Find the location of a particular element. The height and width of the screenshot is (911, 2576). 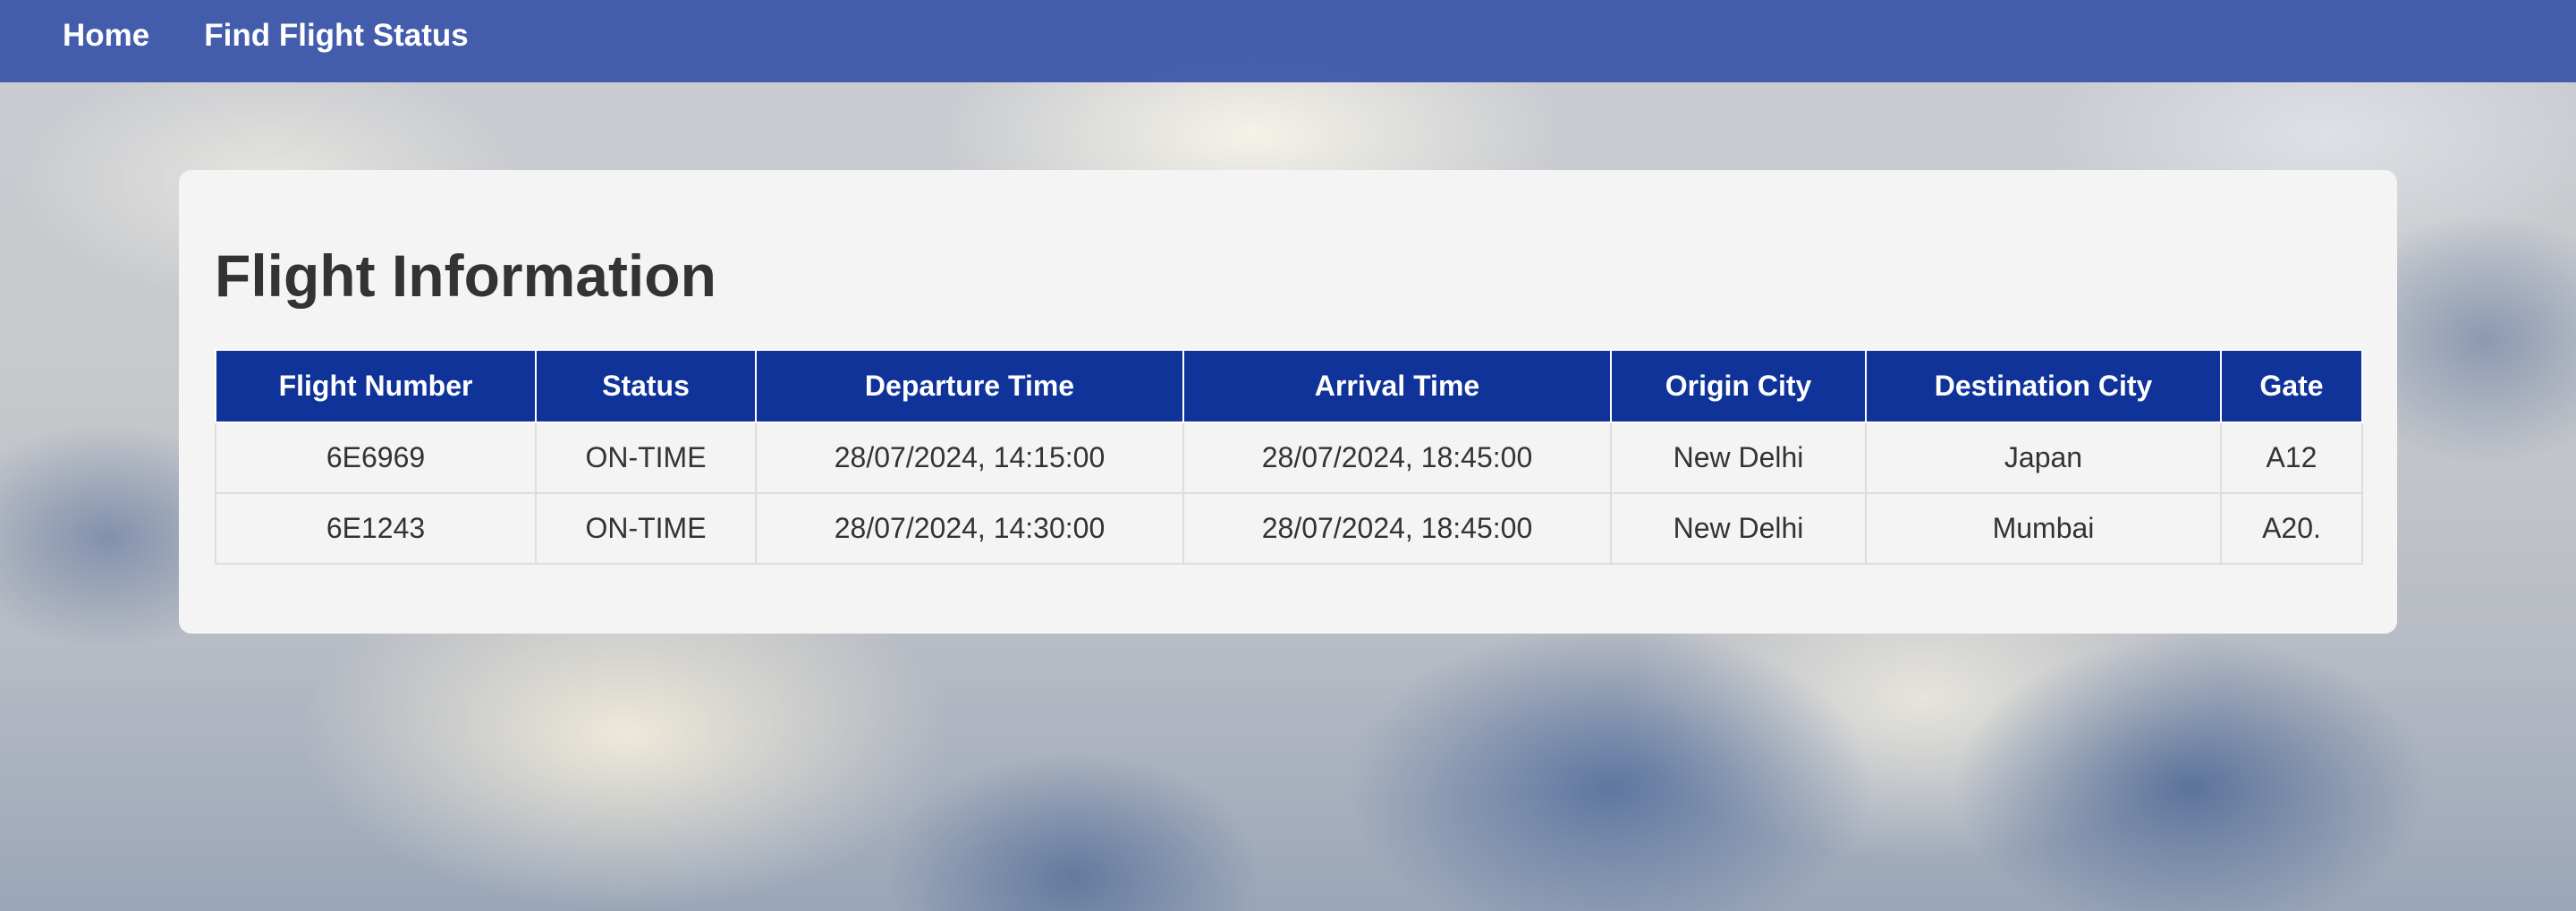

nav-link-find-flight-status: Find Flight Status is located at coordinates (336, 36).